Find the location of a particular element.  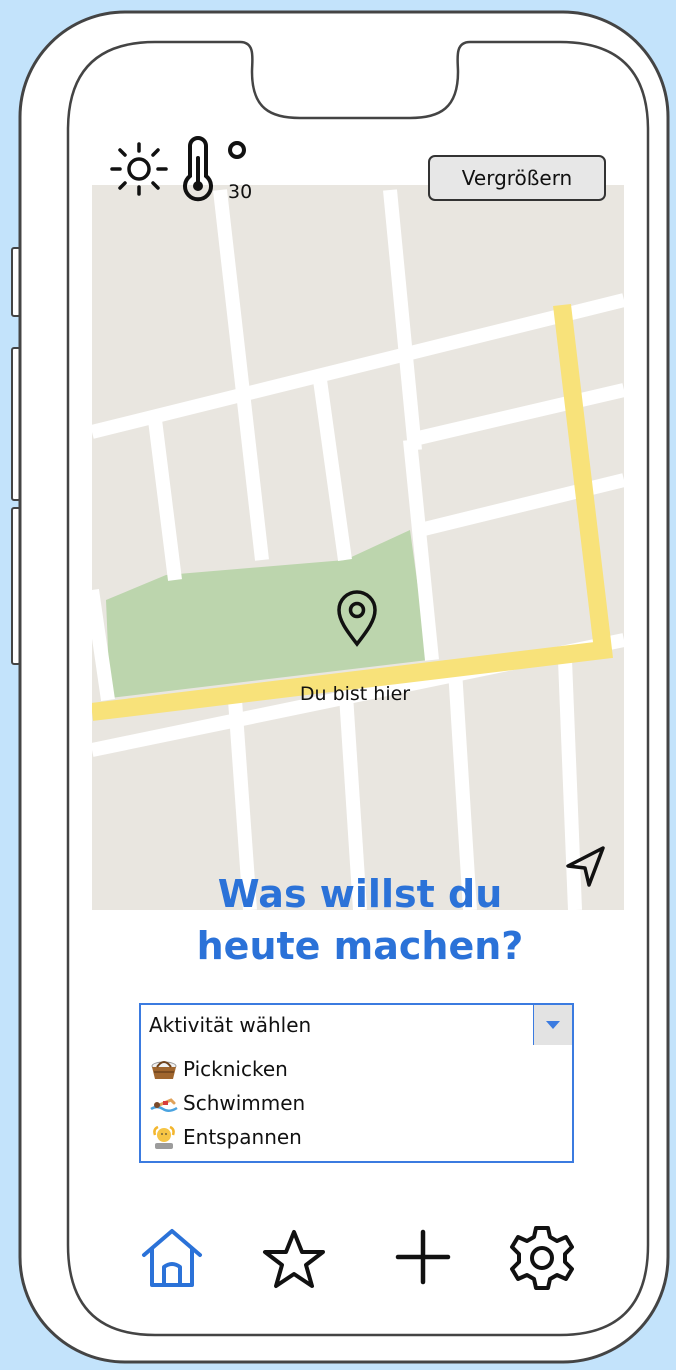

headline-line-1: Was willst du is located at coordinates (360, 894).